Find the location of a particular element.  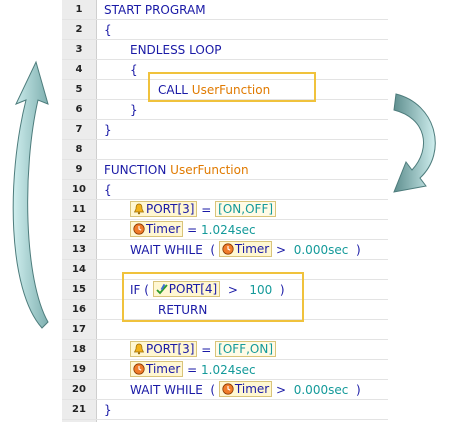

call-highlight-box is located at coordinates (232, 87).